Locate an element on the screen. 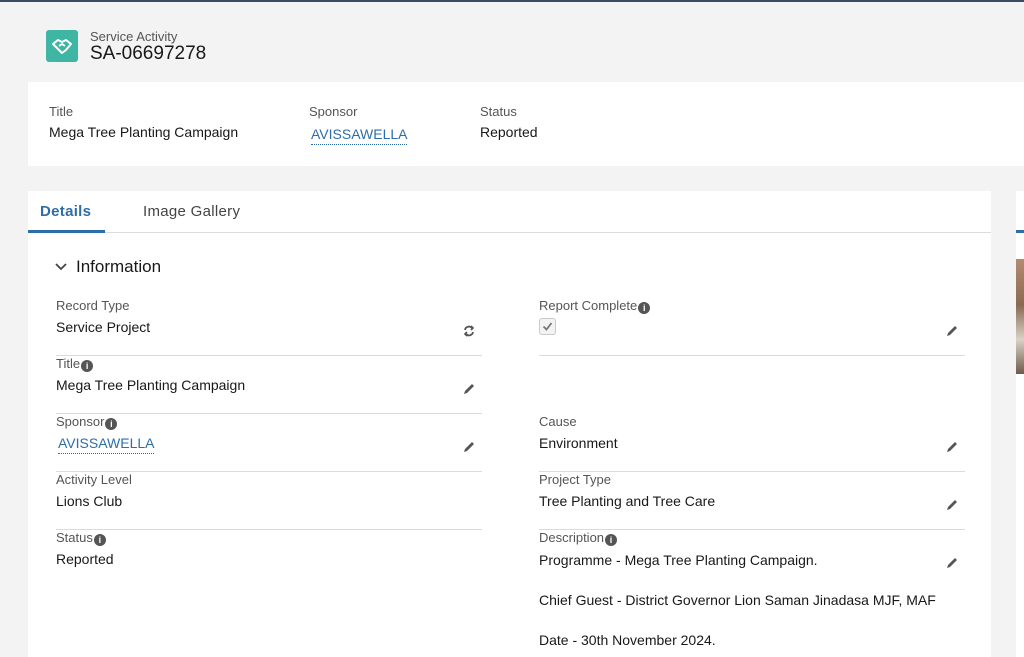  highlight-title: Title Mega Tree Planting Campaign is located at coordinates (143, 122).